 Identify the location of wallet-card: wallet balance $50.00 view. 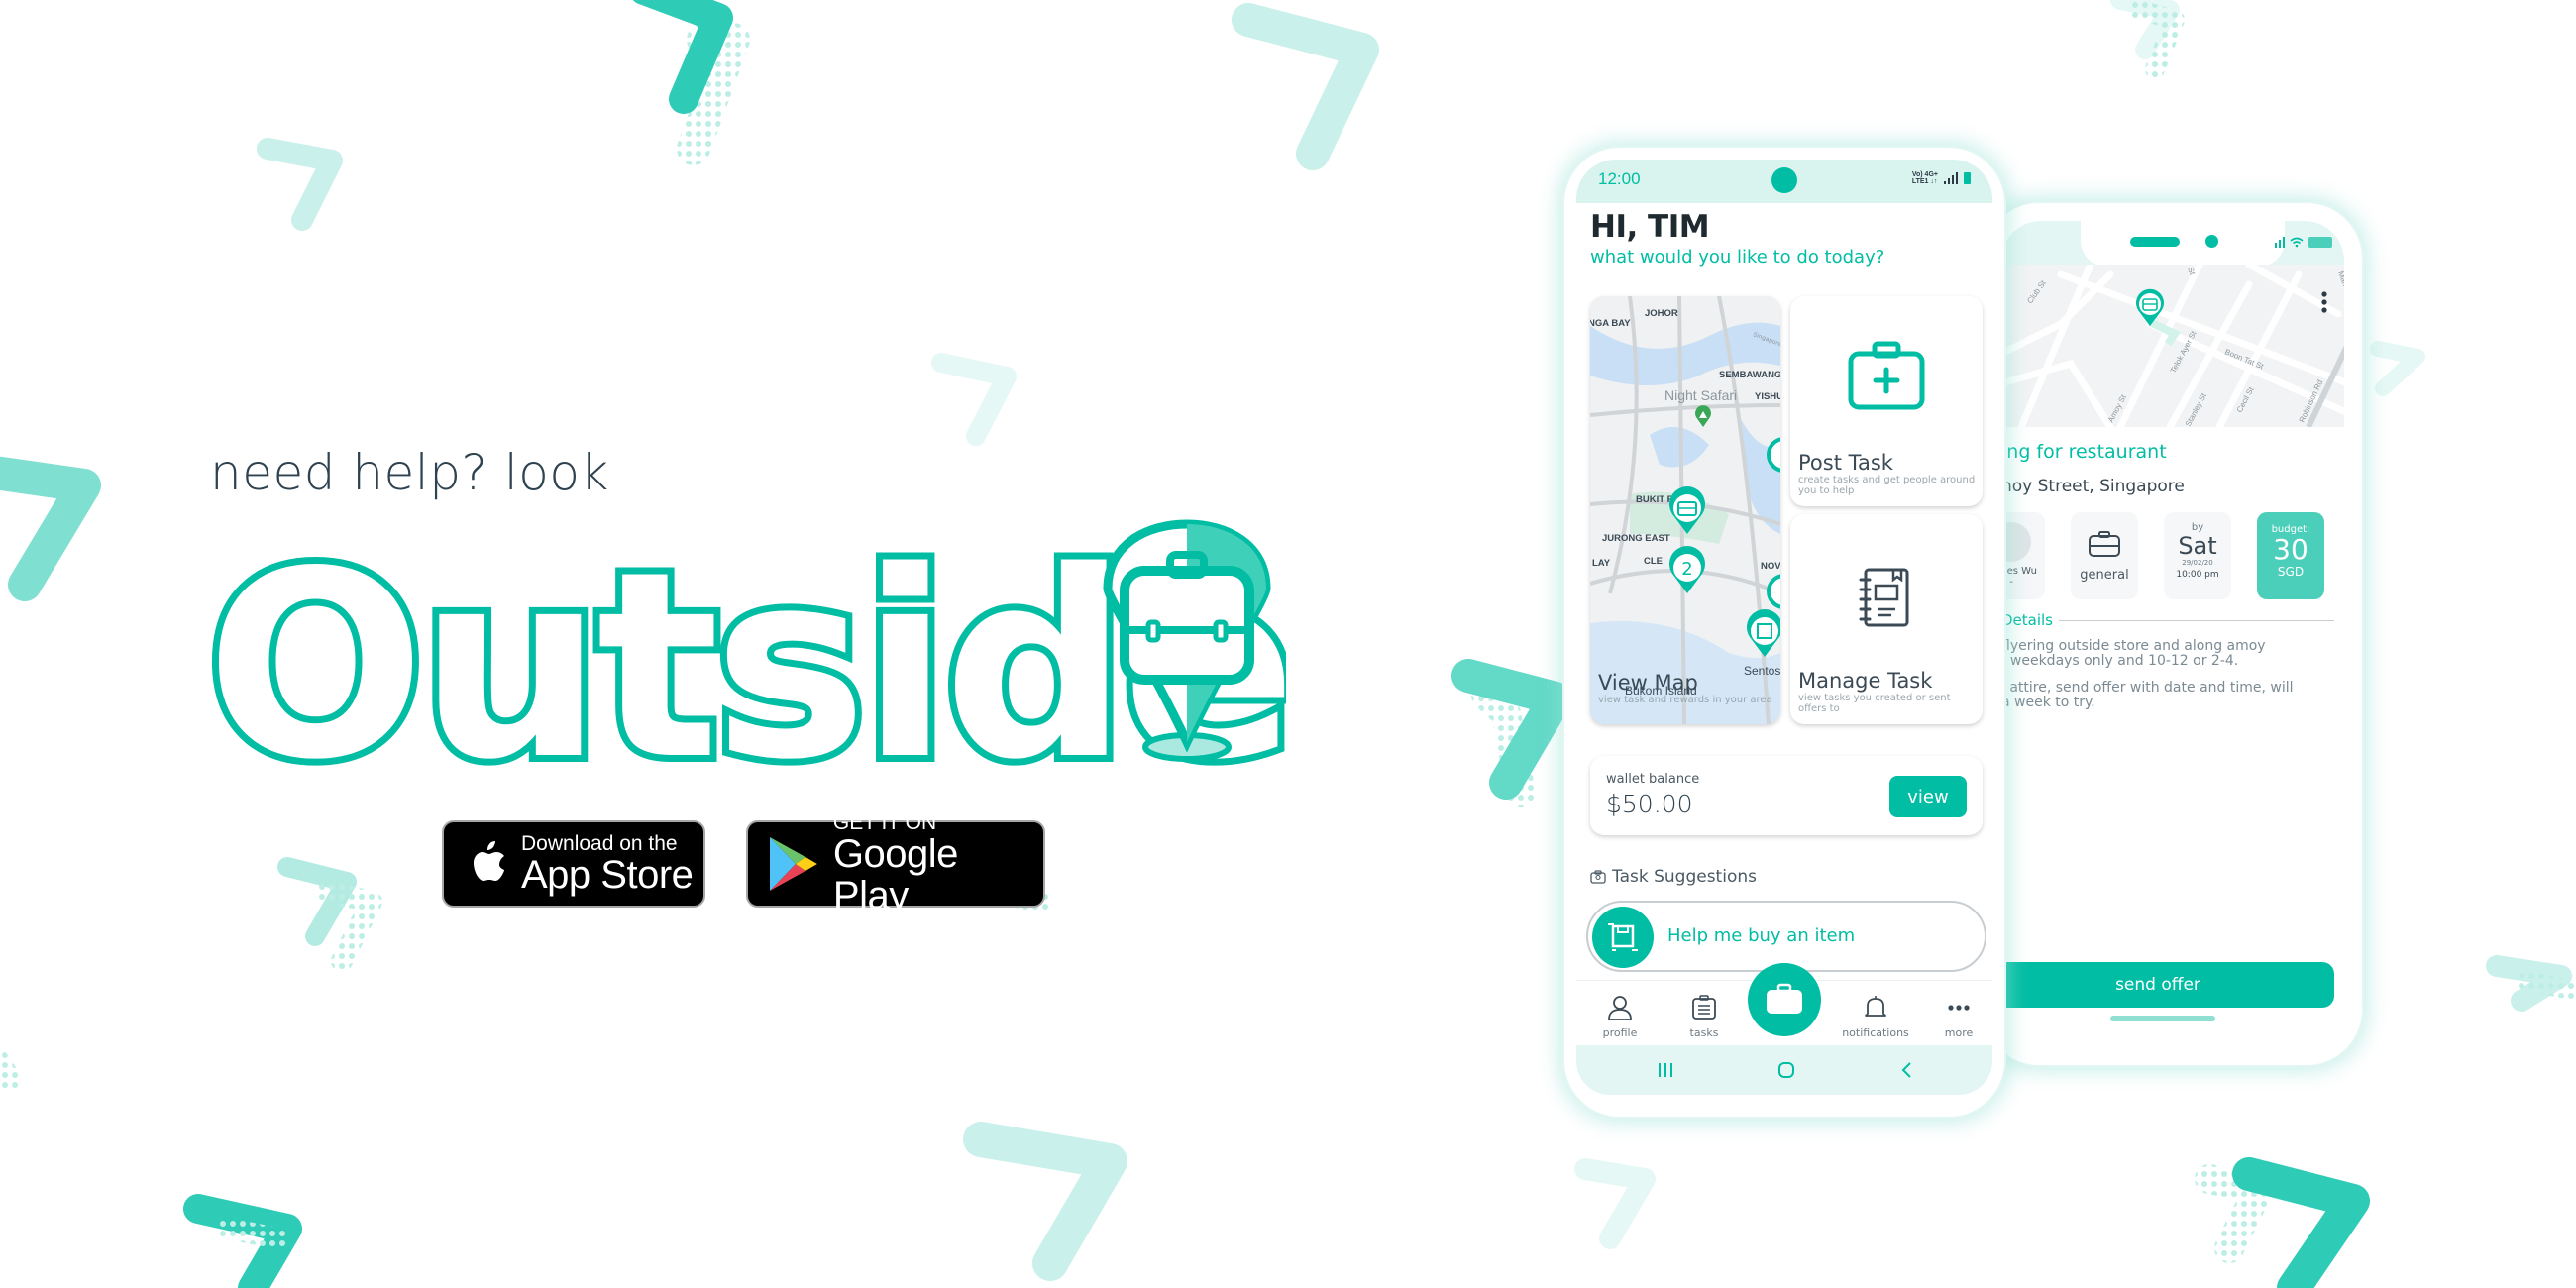
(1787, 795).